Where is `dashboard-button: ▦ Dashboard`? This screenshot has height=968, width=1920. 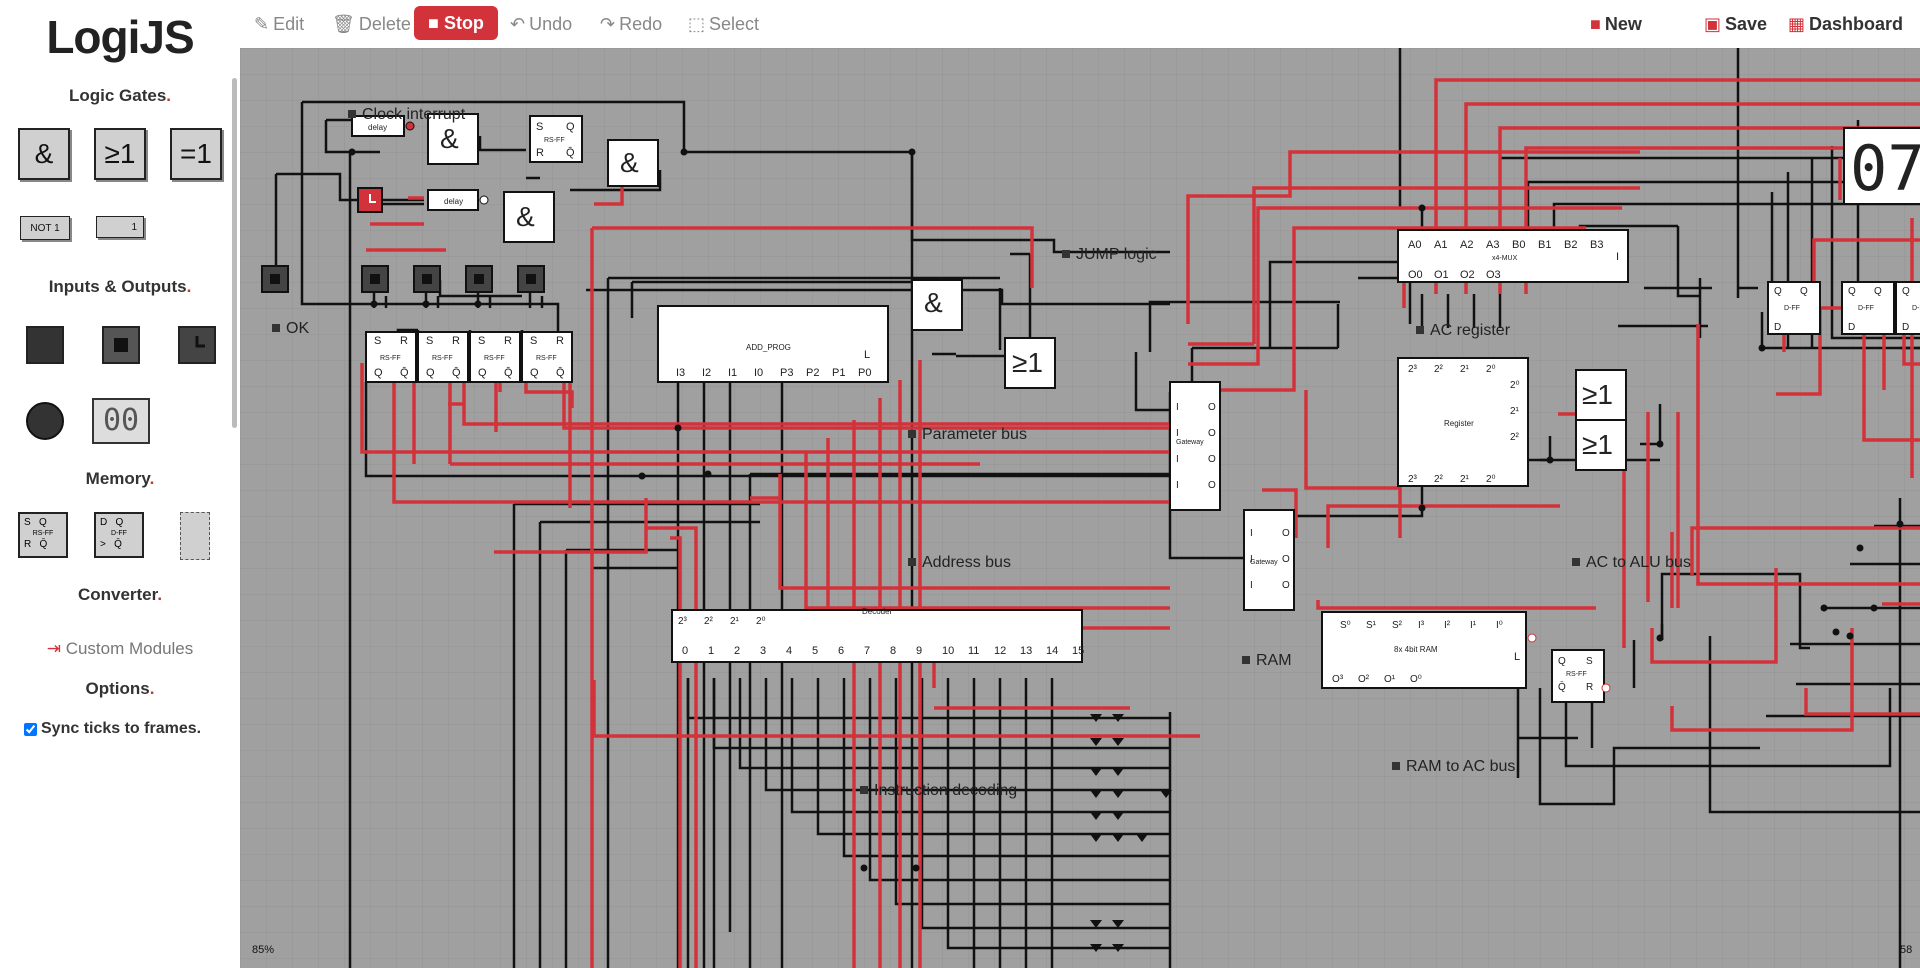 dashboard-button: ▦ Dashboard is located at coordinates (1845, 24).